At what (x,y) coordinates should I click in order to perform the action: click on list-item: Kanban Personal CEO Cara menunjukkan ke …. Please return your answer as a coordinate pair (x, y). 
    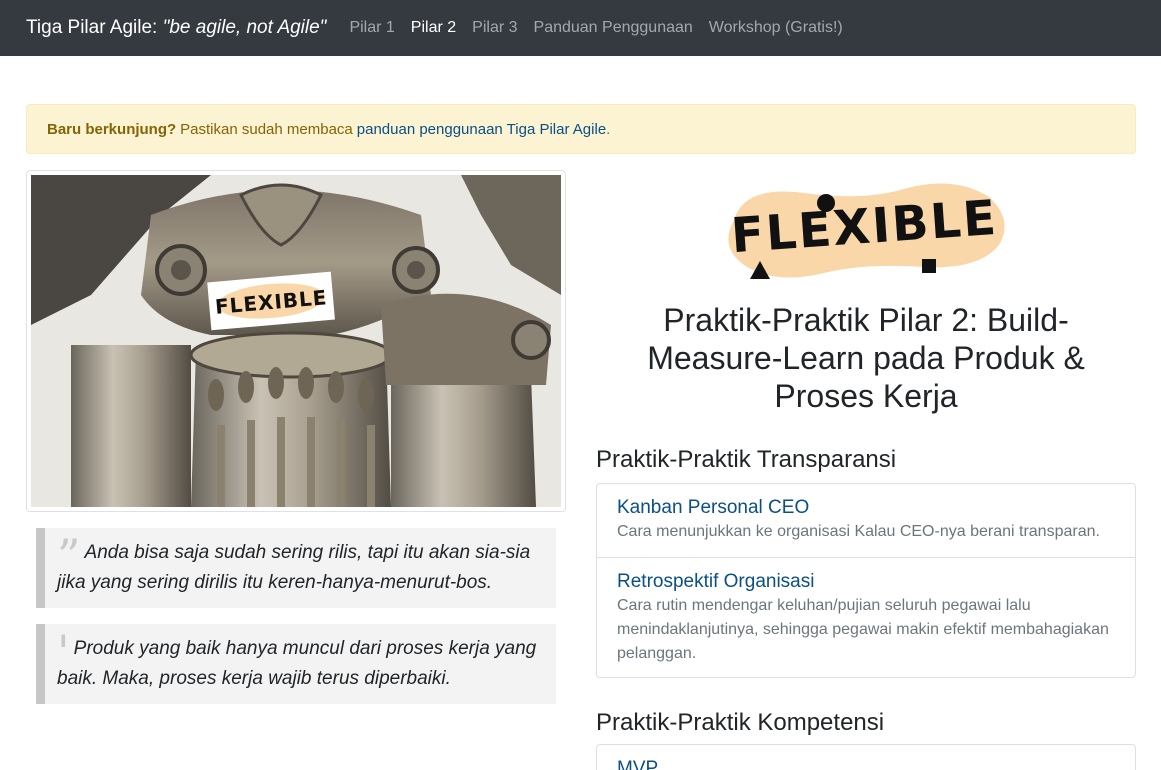
    Looking at the image, I should click on (866, 520).